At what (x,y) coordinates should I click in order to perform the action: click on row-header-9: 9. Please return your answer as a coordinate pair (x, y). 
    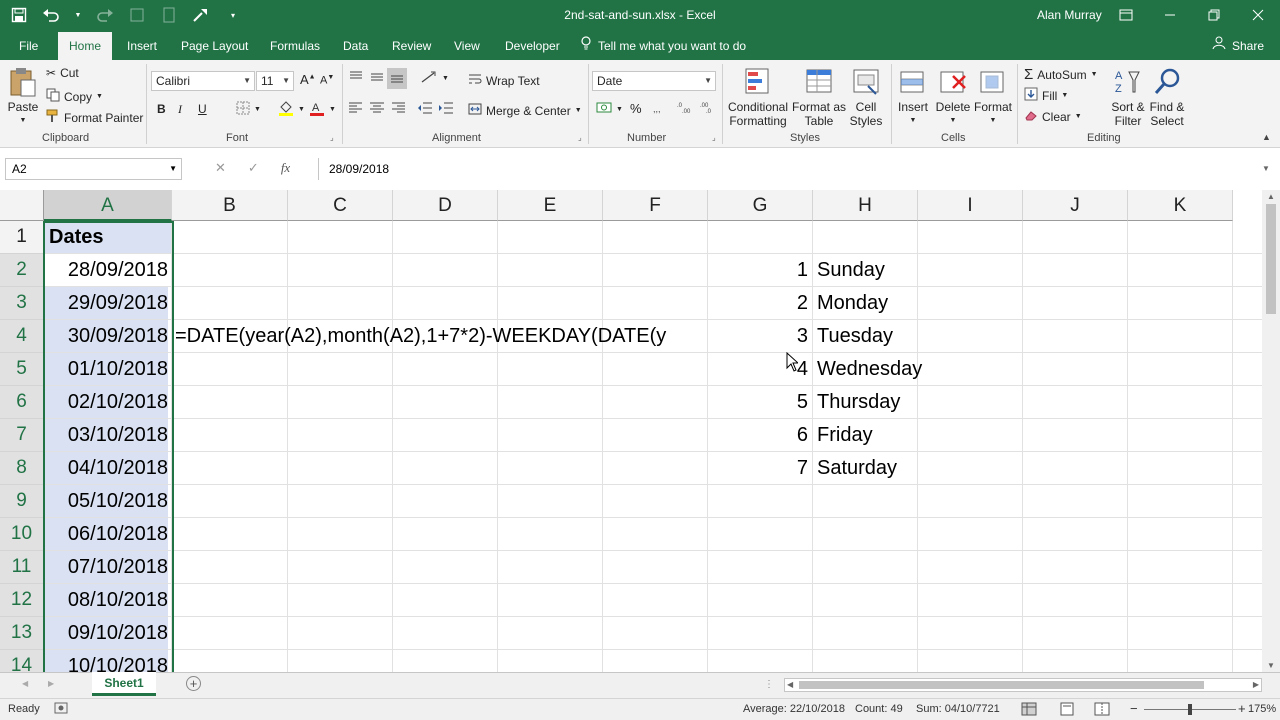
    Looking at the image, I should click on (22, 501).